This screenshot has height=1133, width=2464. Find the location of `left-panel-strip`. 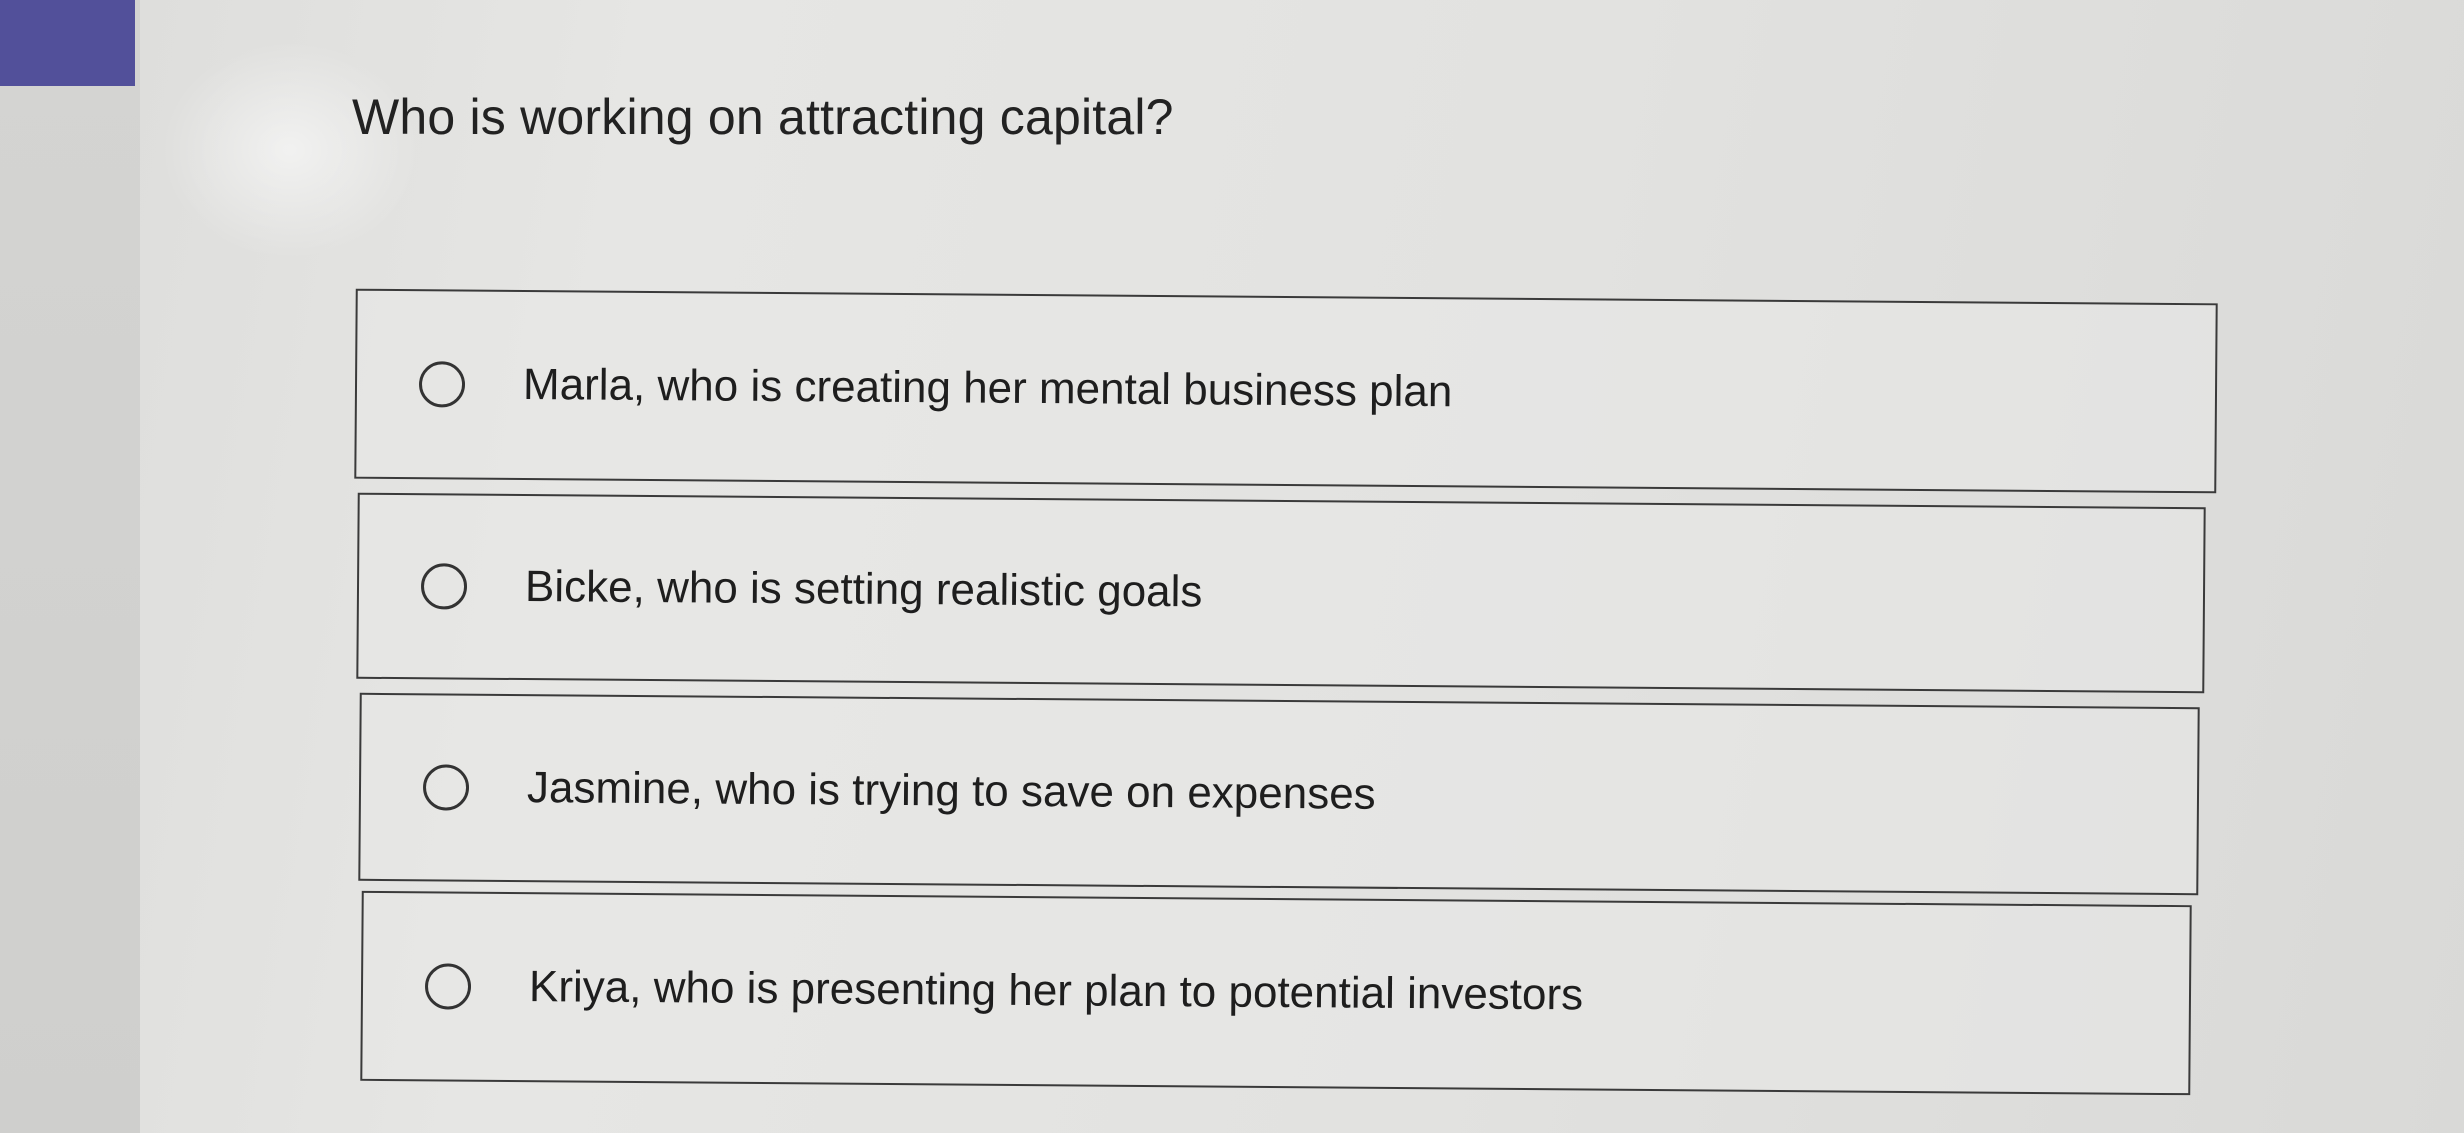

left-panel-strip is located at coordinates (70, 566).